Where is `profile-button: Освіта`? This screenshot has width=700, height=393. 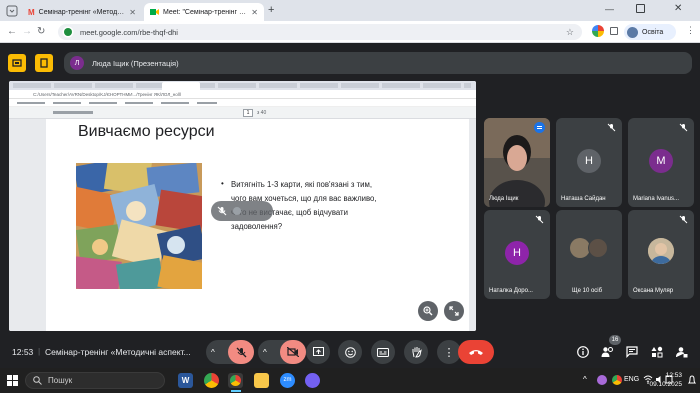
profile-button: Освіта is located at coordinates (650, 32).